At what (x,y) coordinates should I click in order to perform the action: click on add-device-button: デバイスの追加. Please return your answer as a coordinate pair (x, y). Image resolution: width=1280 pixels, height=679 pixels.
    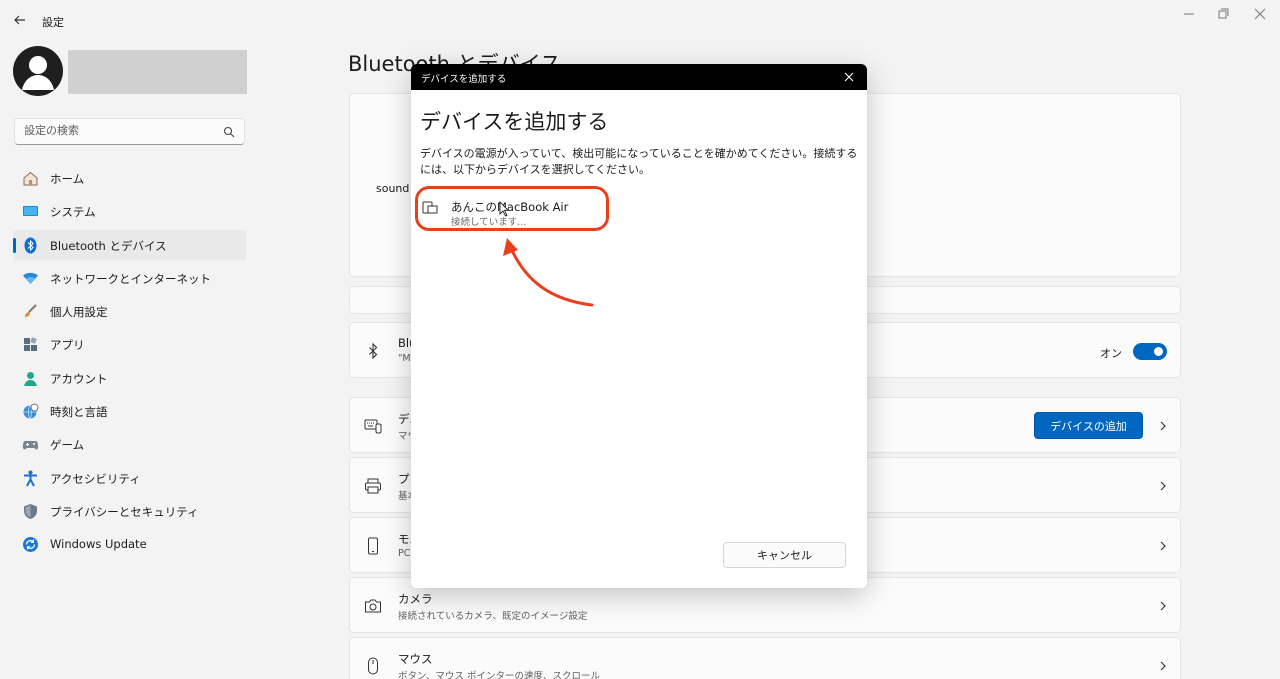
    Looking at the image, I should click on (1088, 425).